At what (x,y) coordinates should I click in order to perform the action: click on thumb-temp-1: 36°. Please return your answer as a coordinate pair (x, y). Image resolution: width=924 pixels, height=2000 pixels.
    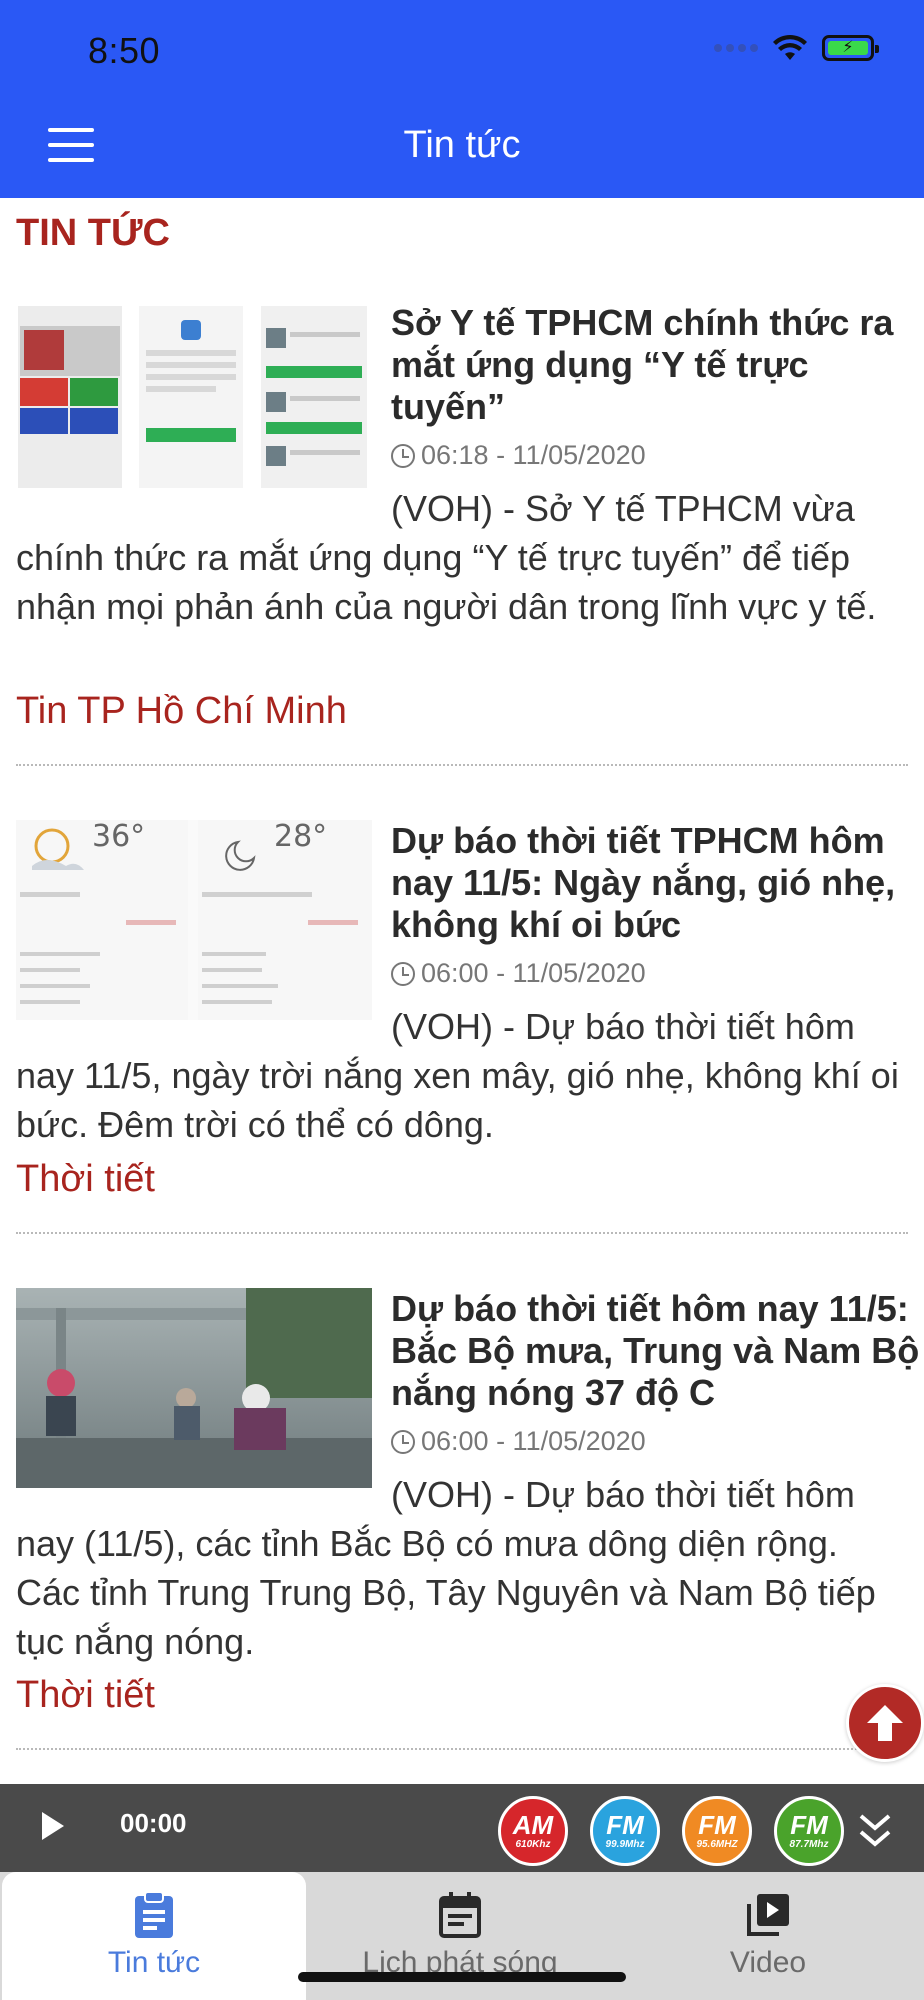
    Looking at the image, I should click on (118, 837).